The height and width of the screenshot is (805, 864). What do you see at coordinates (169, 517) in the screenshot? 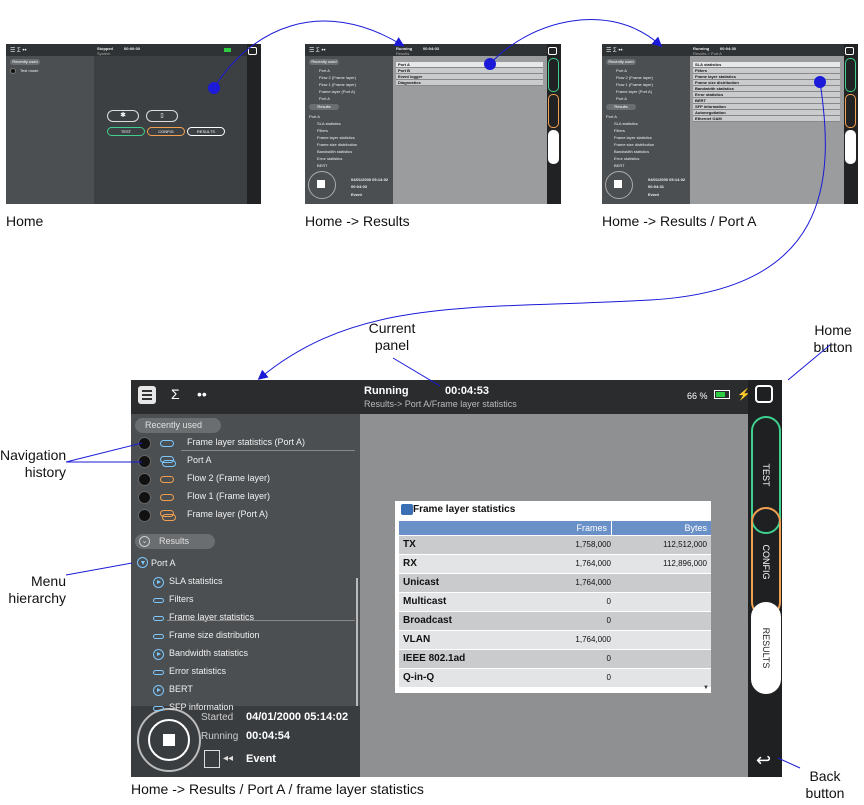
I see `stacked-icon` at bounding box center [169, 517].